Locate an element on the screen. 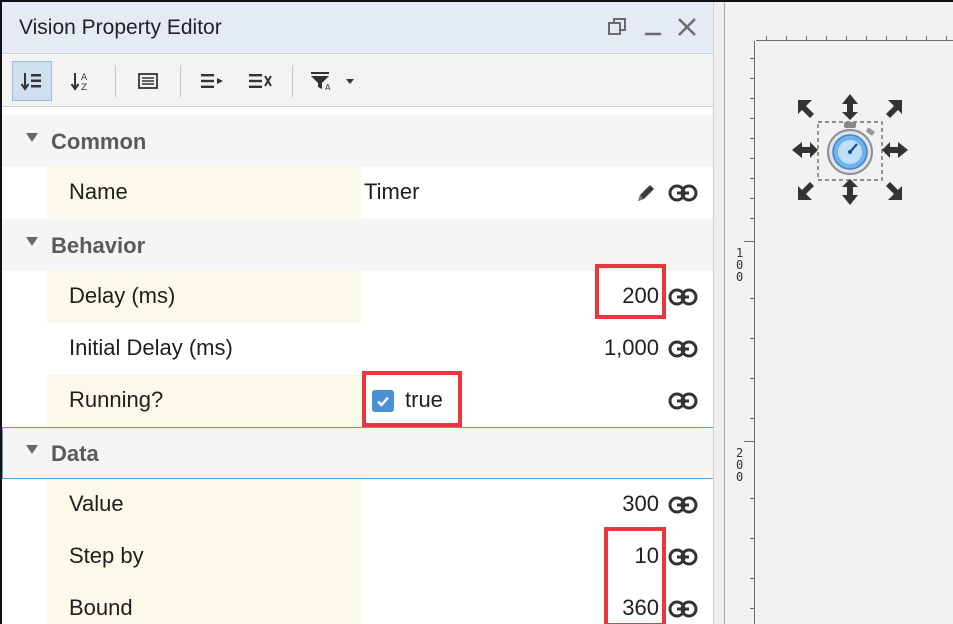 Image resolution: width=953 pixels, height=624 pixels. checkmark-icon is located at coordinates (383, 401).